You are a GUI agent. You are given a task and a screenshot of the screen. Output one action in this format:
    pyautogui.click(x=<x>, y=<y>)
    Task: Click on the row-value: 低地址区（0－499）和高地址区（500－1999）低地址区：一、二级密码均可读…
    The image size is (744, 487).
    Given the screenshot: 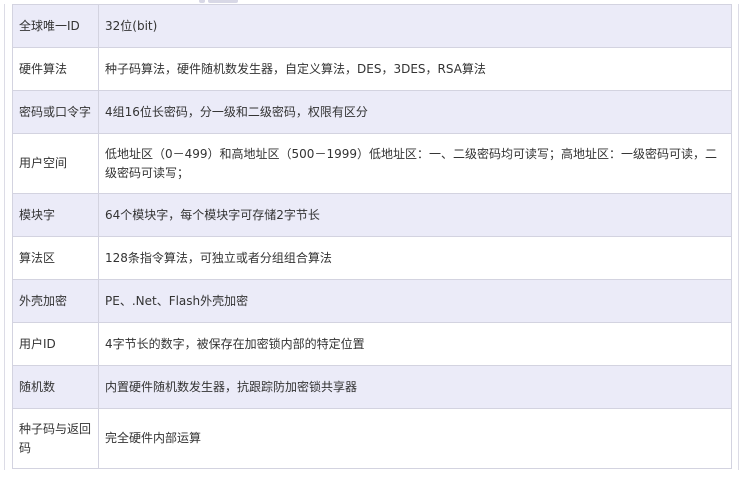 What is the action you would take?
    pyautogui.click(x=415, y=163)
    